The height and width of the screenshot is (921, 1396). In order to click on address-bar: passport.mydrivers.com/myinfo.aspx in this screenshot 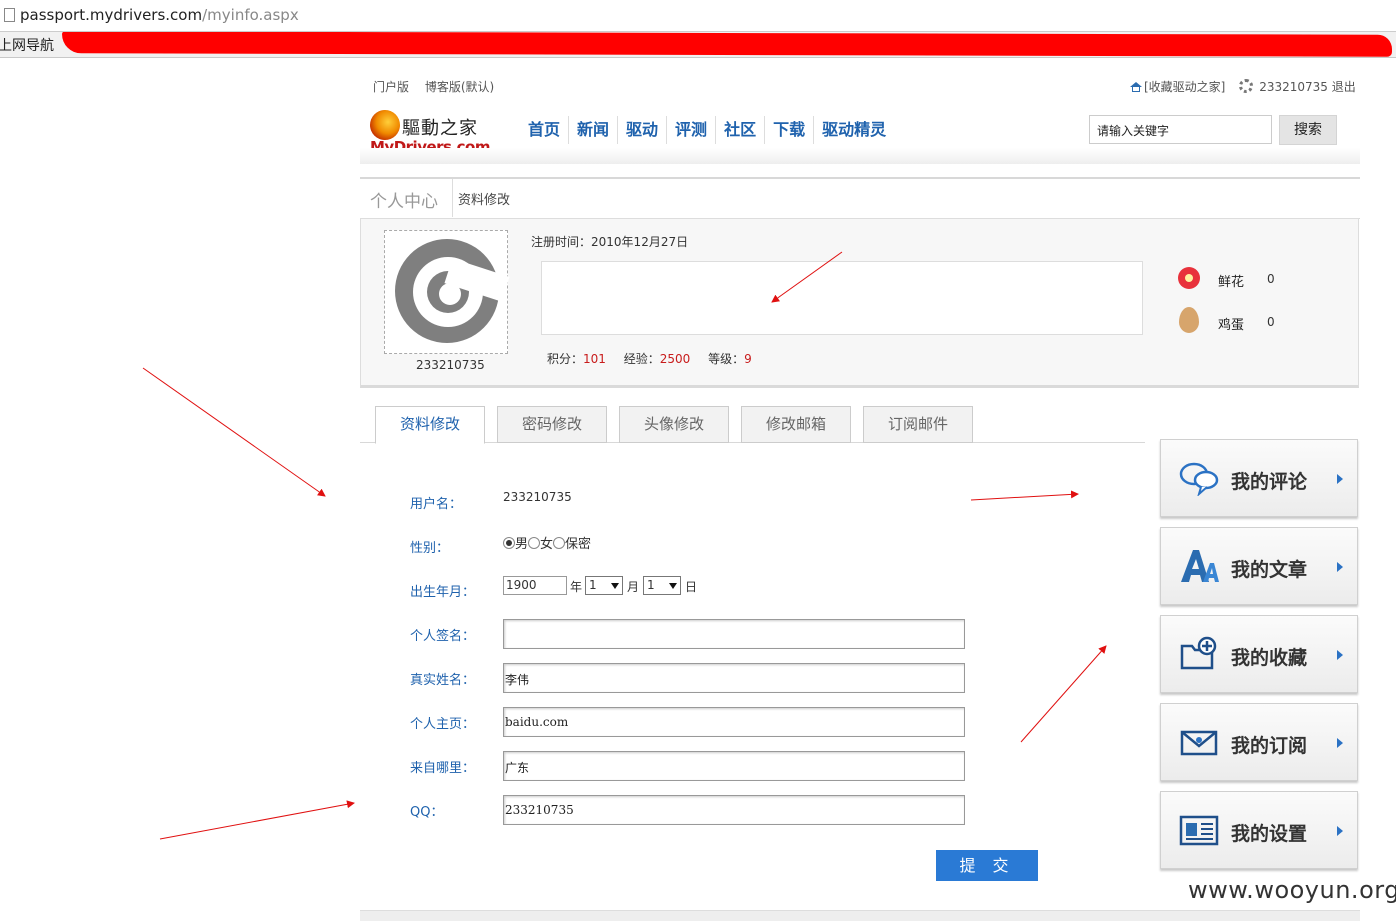, I will do `click(698, 16)`.